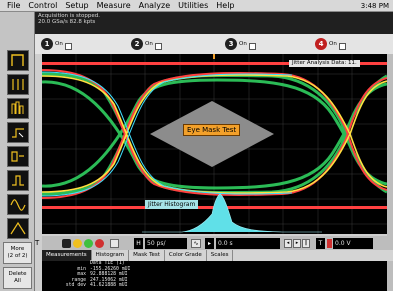 This screenshot has width=401, height=303. What do you see at coordinates (17, 256) in the screenshot?
I see `more-button-page: (2 of 2)` at bounding box center [17, 256].